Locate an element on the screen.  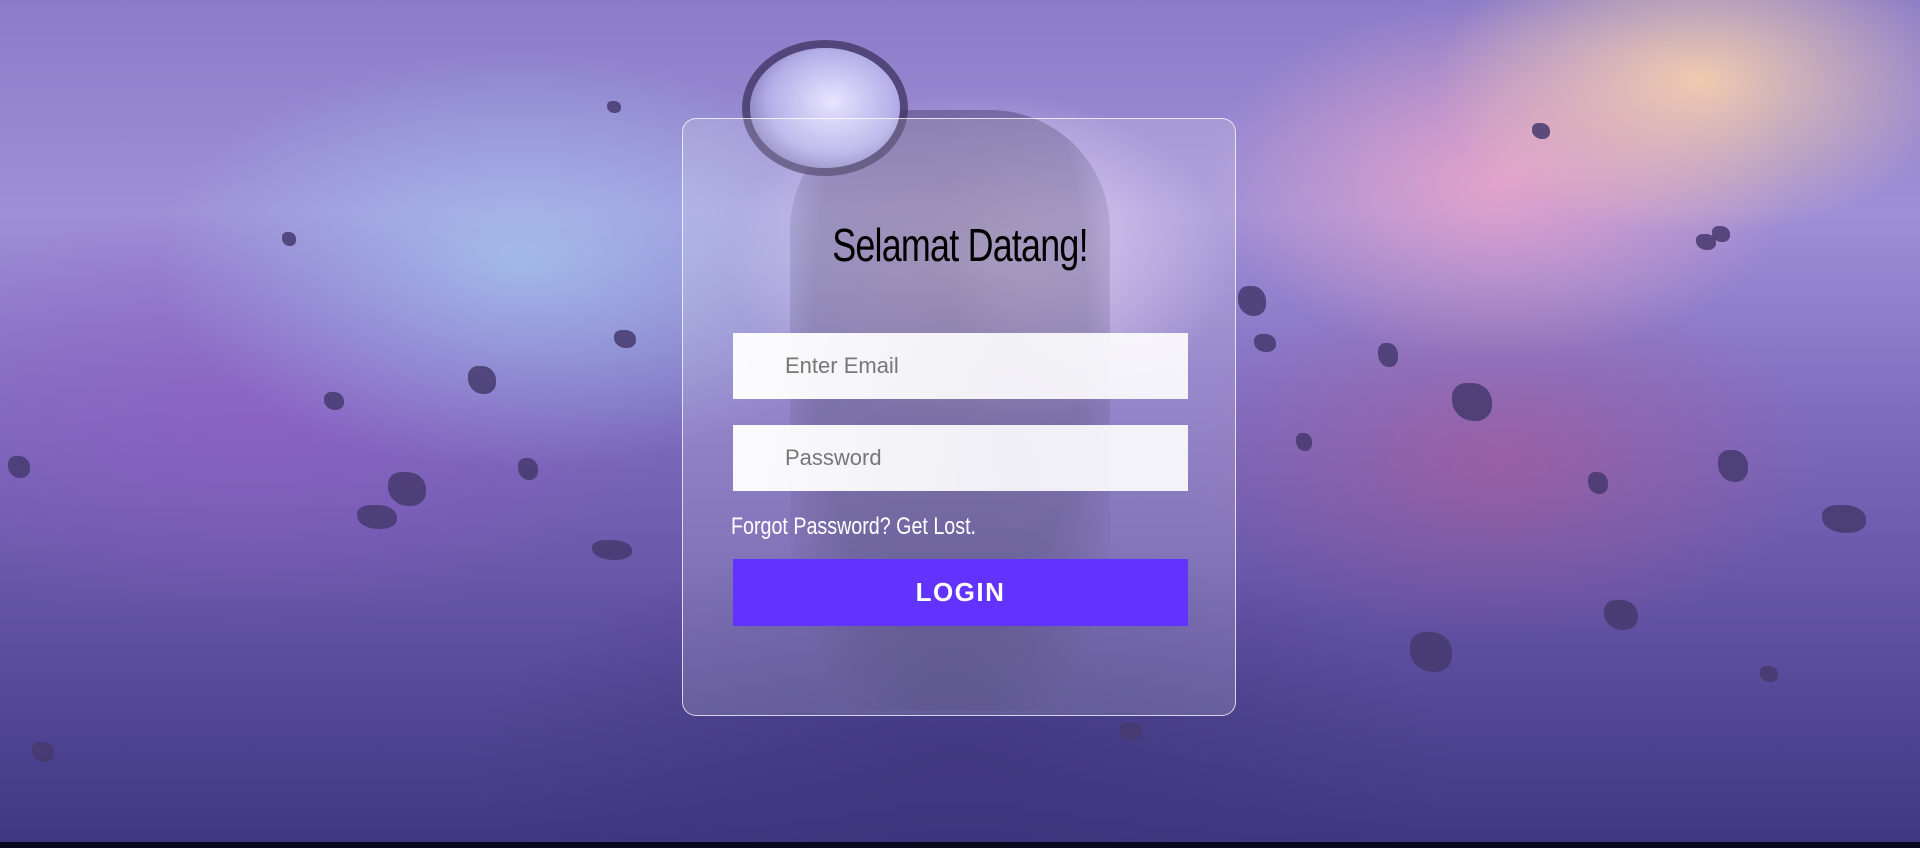
welcome-title: Selamat Datang! is located at coordinates (960, 245).